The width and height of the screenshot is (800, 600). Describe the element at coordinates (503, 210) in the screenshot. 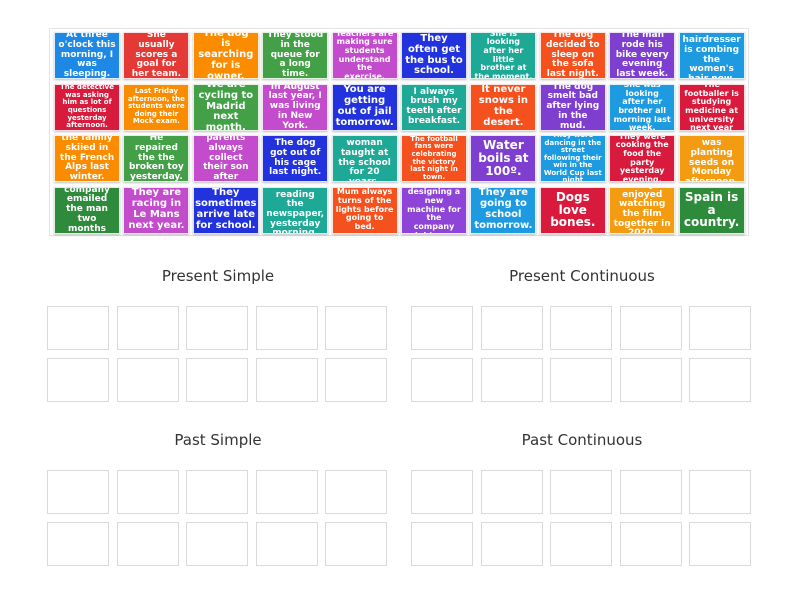

I see `sentence-card: They are going to school tomorrow.` at that location.